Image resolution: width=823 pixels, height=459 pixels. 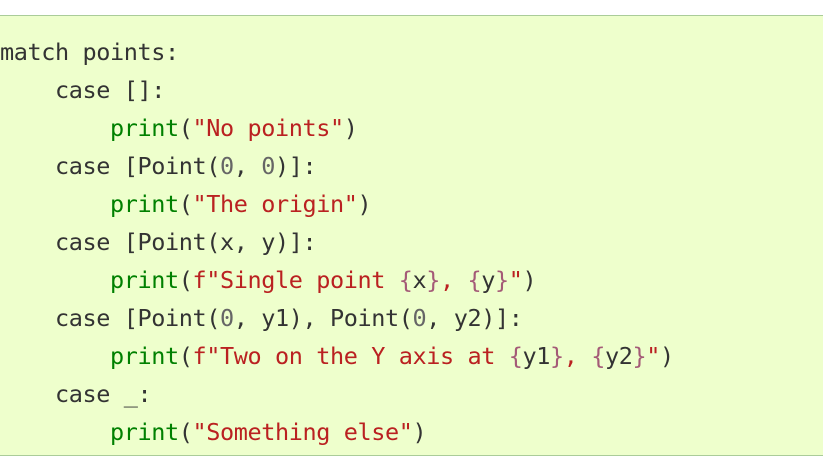 What do you see at coordinates (138, 90) in the screenshot?
I see `code-token: []:` at bounding box center [138, 90].